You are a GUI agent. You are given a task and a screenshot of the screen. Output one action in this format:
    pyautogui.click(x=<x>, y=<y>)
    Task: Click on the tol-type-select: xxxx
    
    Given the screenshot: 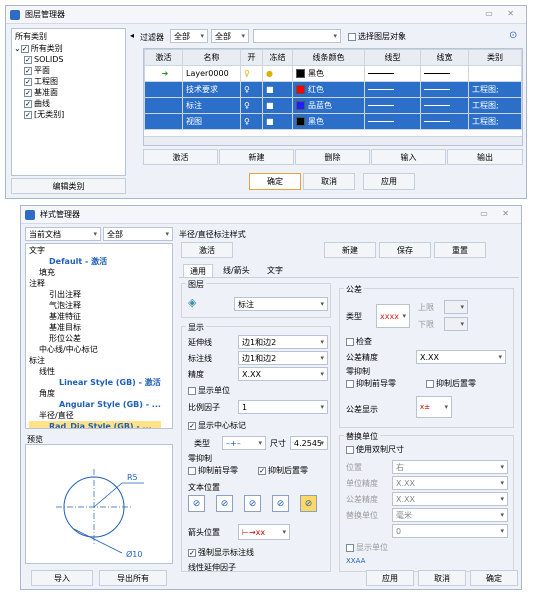 What is the action you would take?
    pyautogui.click(x=393, y=316)
    